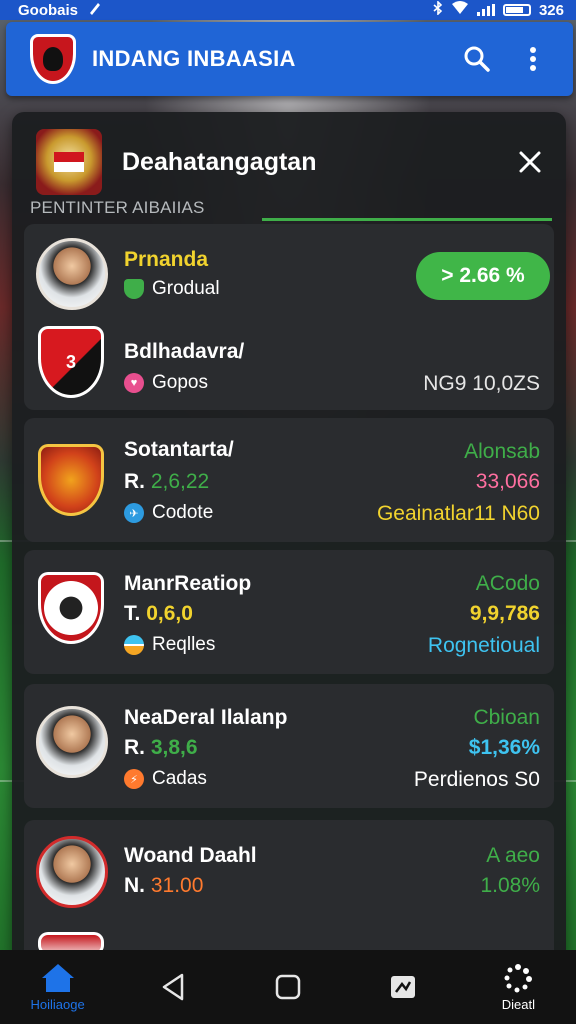 The width and height of the screenshot is (576, 1024). I want to click on section-underline, so click(407, 219).